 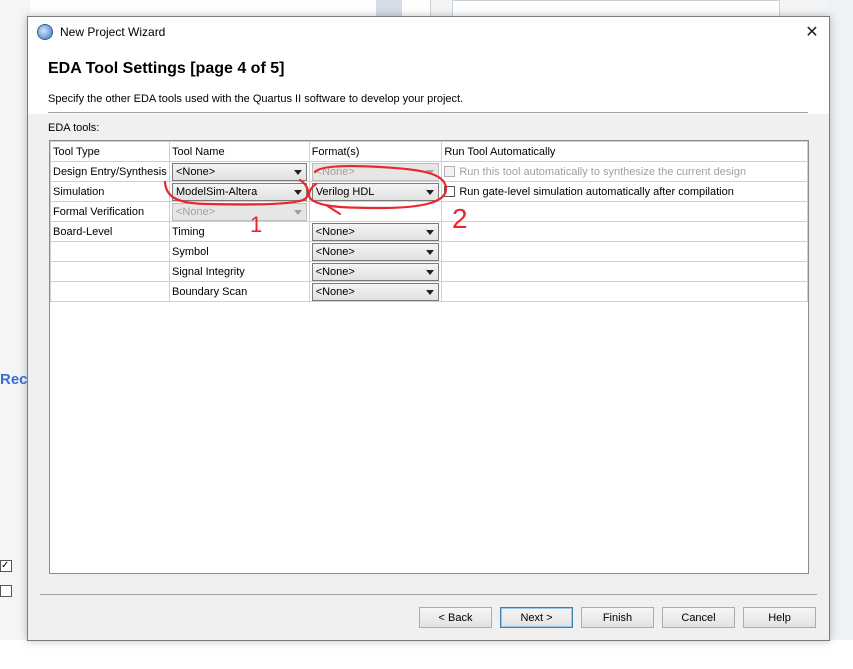 What do you see at coordinates (617, 617) in the screenshot?
I see `finish-button: Finish` at bounding box center [617, 617].